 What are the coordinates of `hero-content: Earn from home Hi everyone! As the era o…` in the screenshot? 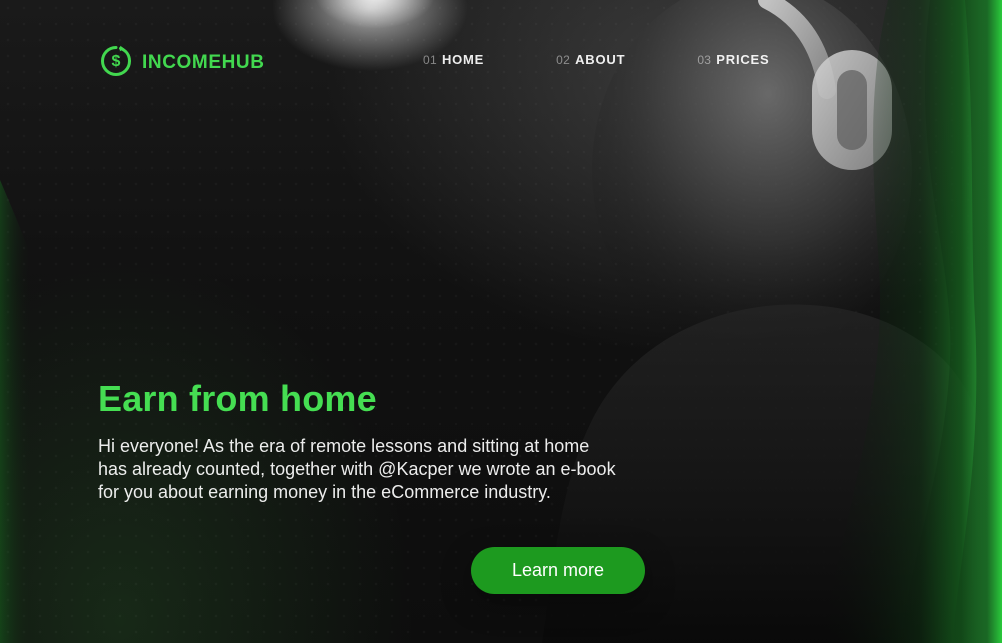 It's located at (398, 441).